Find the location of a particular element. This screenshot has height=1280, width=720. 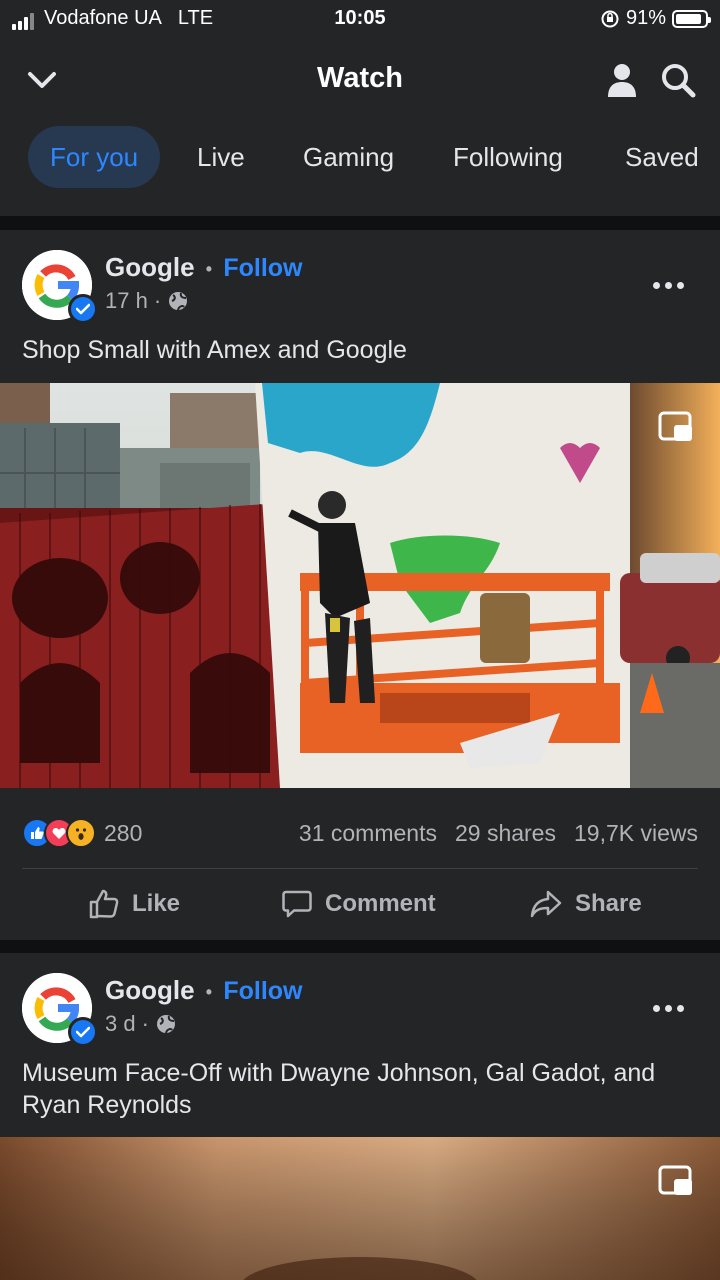

like-label: Like is located at coordinates (156, 903).